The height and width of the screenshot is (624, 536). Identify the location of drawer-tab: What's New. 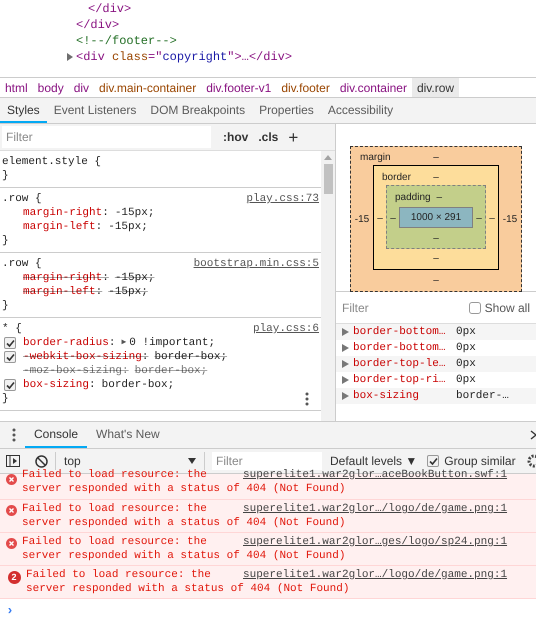
(128, 435).